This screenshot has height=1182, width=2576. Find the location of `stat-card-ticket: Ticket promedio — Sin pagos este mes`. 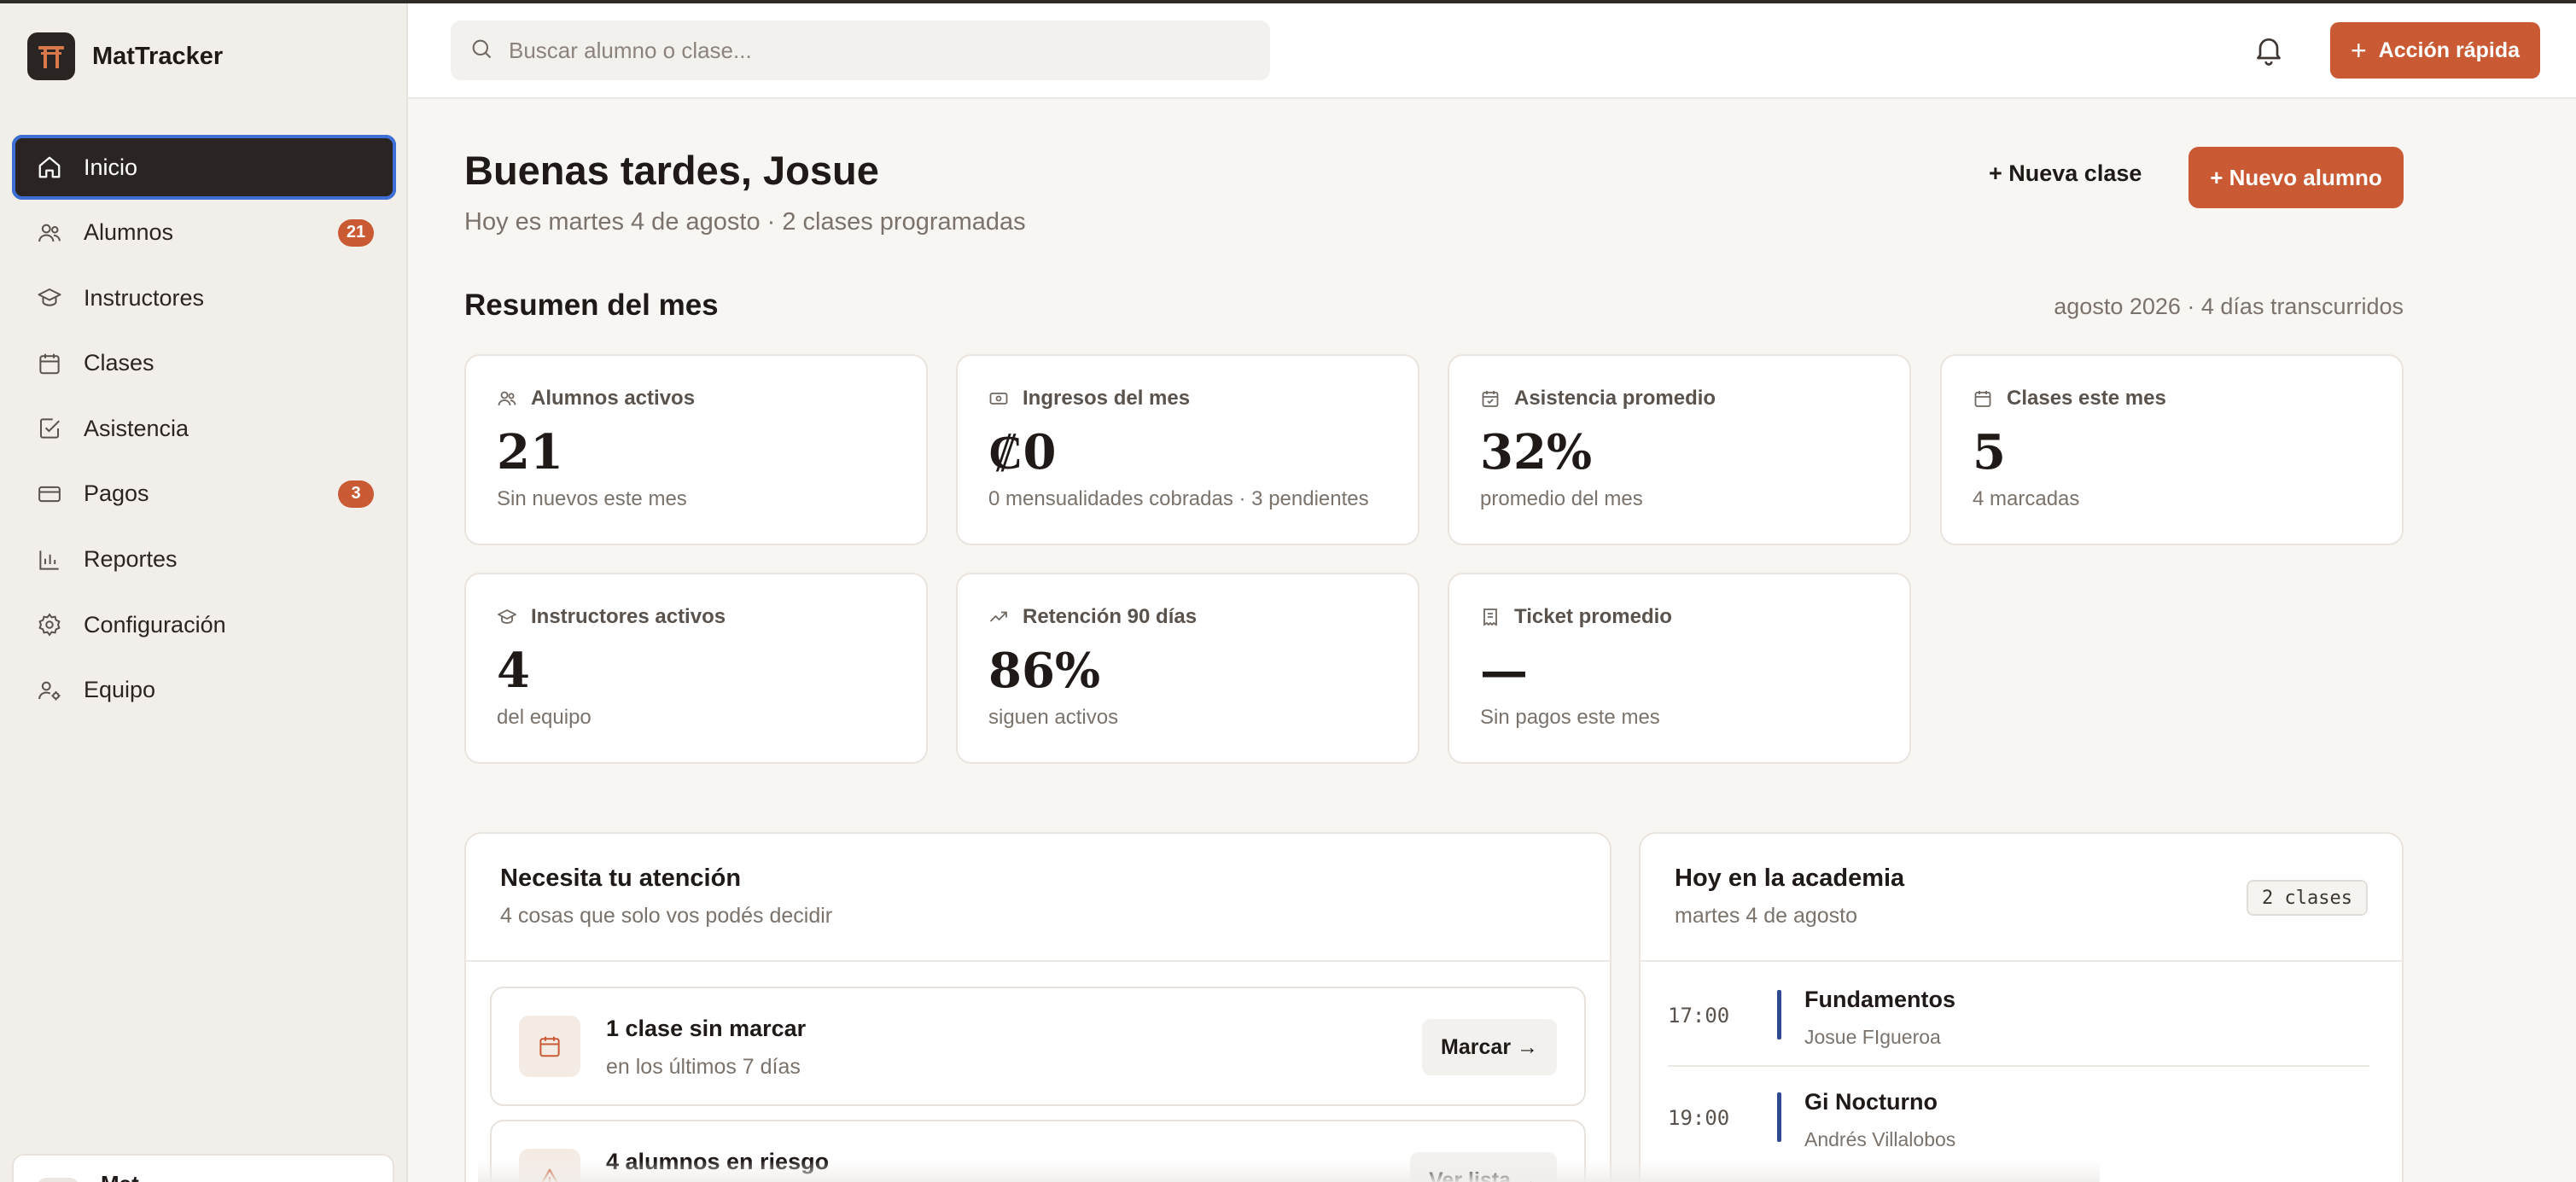

stat-card-ticket: Ticket promedio — Sin pagos este mes is located at coordinates (1679, 668).